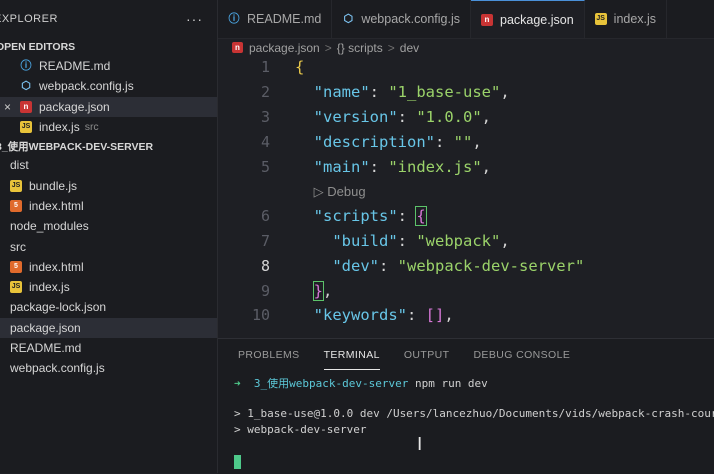 The width and height of the screenshot is (714, 474). Describe the element at coordinates (466, 67) in the screenshot. I see `code-line: 1 {` at that location.